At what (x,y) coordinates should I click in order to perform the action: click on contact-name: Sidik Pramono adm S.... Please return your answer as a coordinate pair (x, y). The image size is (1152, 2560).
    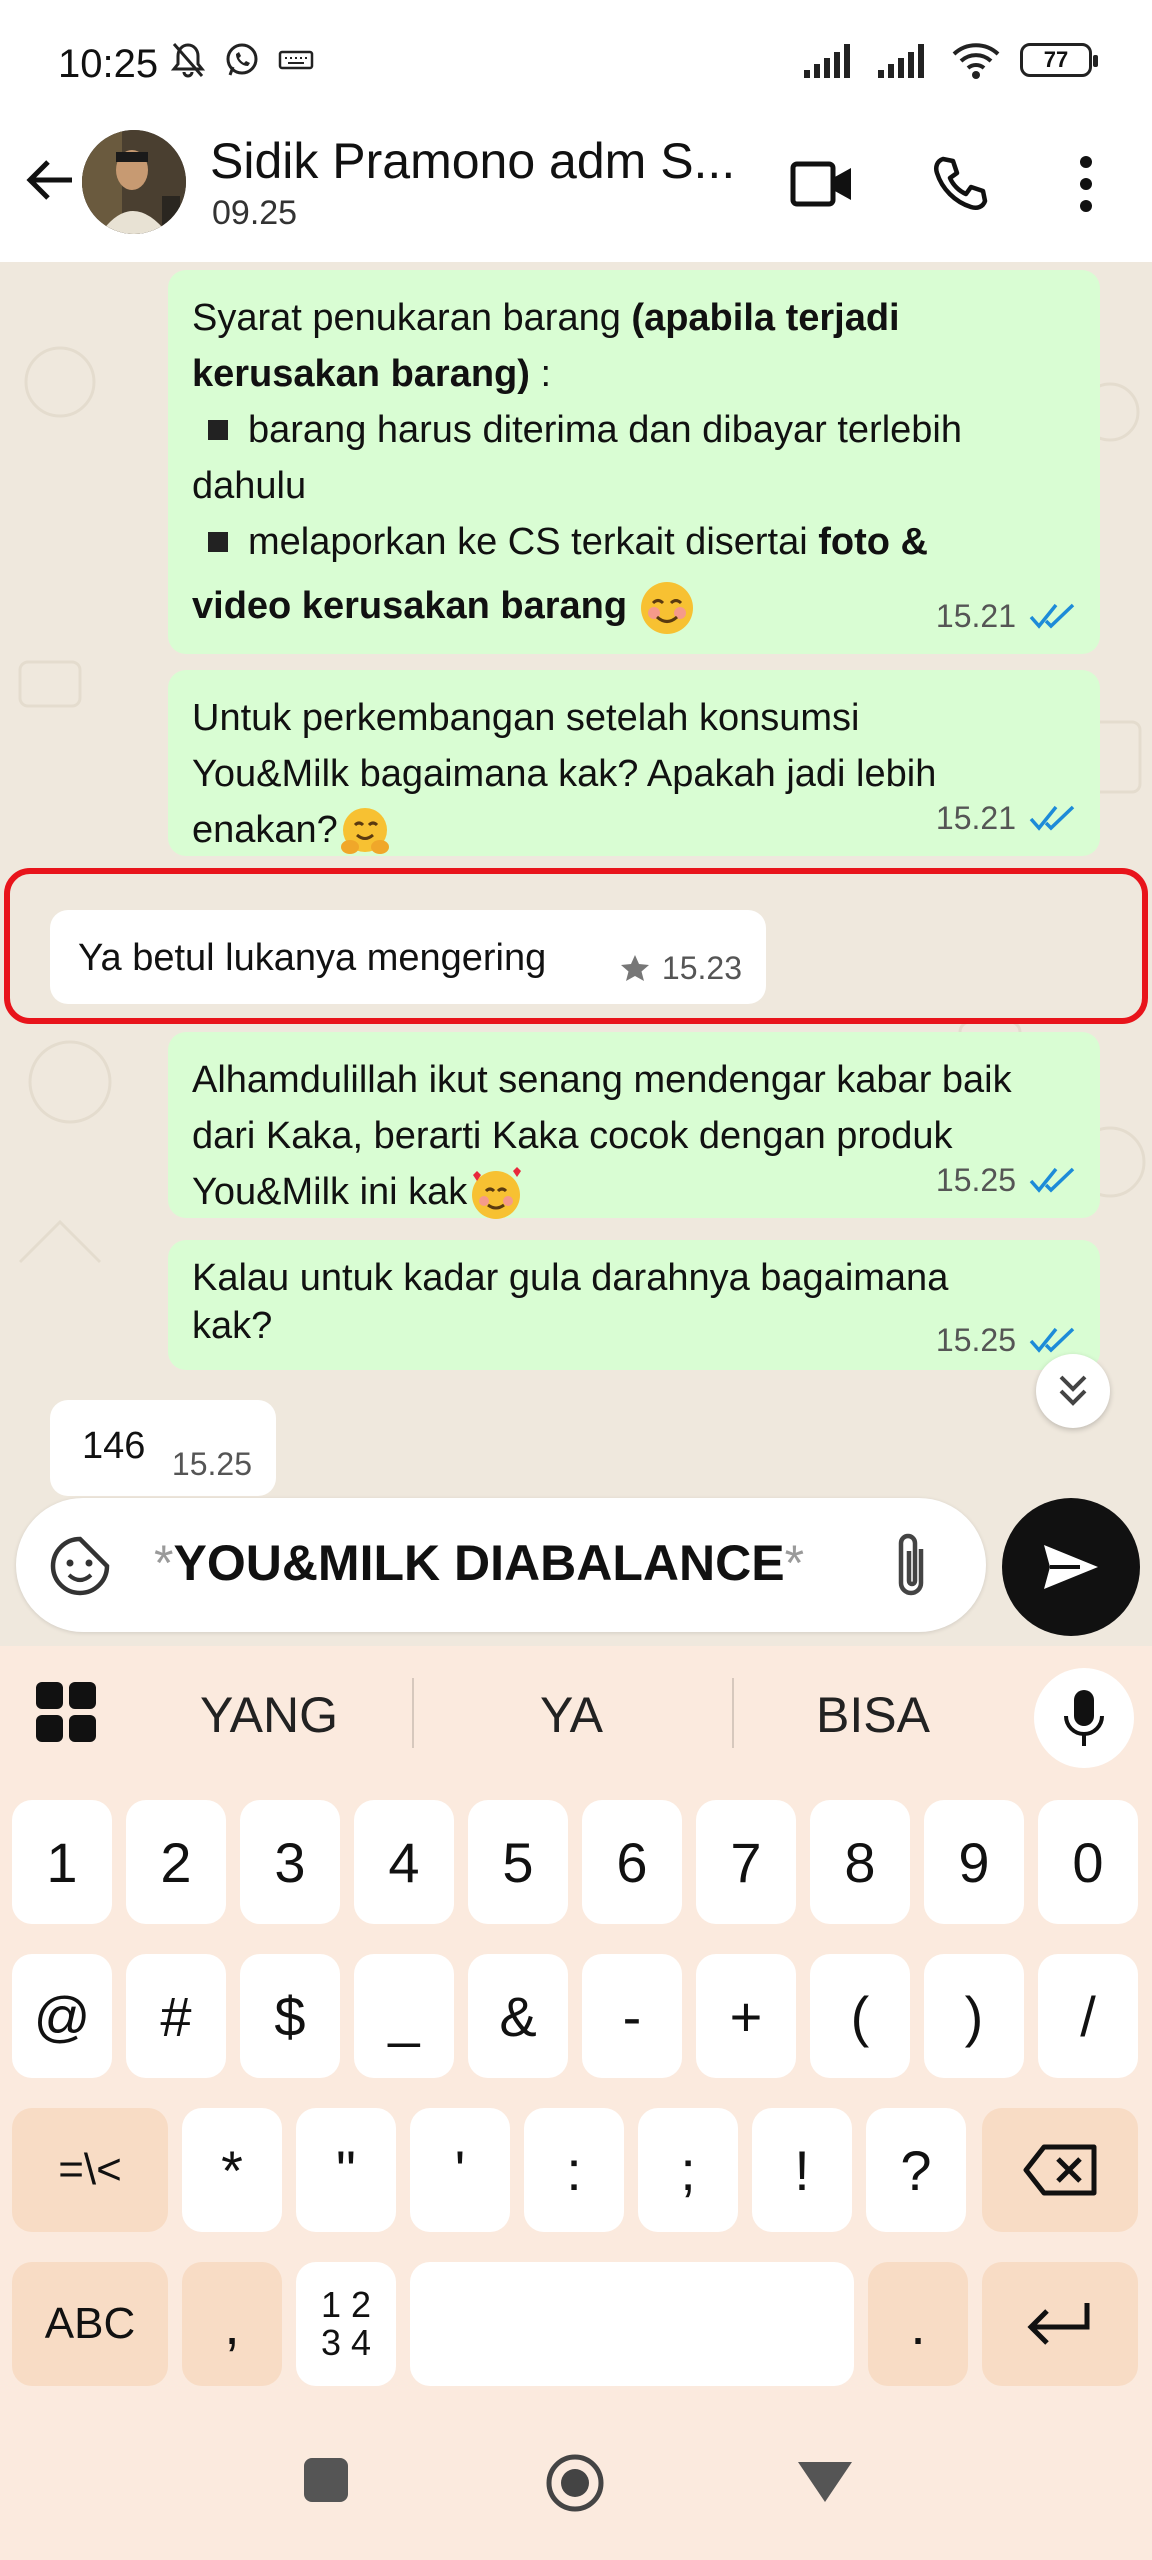
    Looking at the image, I should click on (472, 161).